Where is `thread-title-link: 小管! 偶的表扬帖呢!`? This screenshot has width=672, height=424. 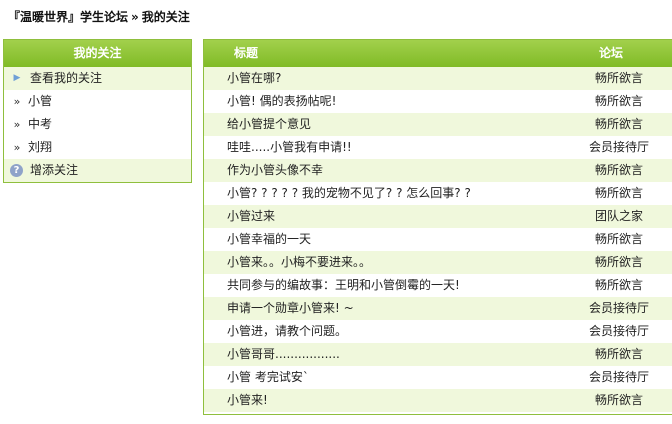
thread-title-link: 小管! 偶的表扬帖呢! is located at coordinates (281, 101).